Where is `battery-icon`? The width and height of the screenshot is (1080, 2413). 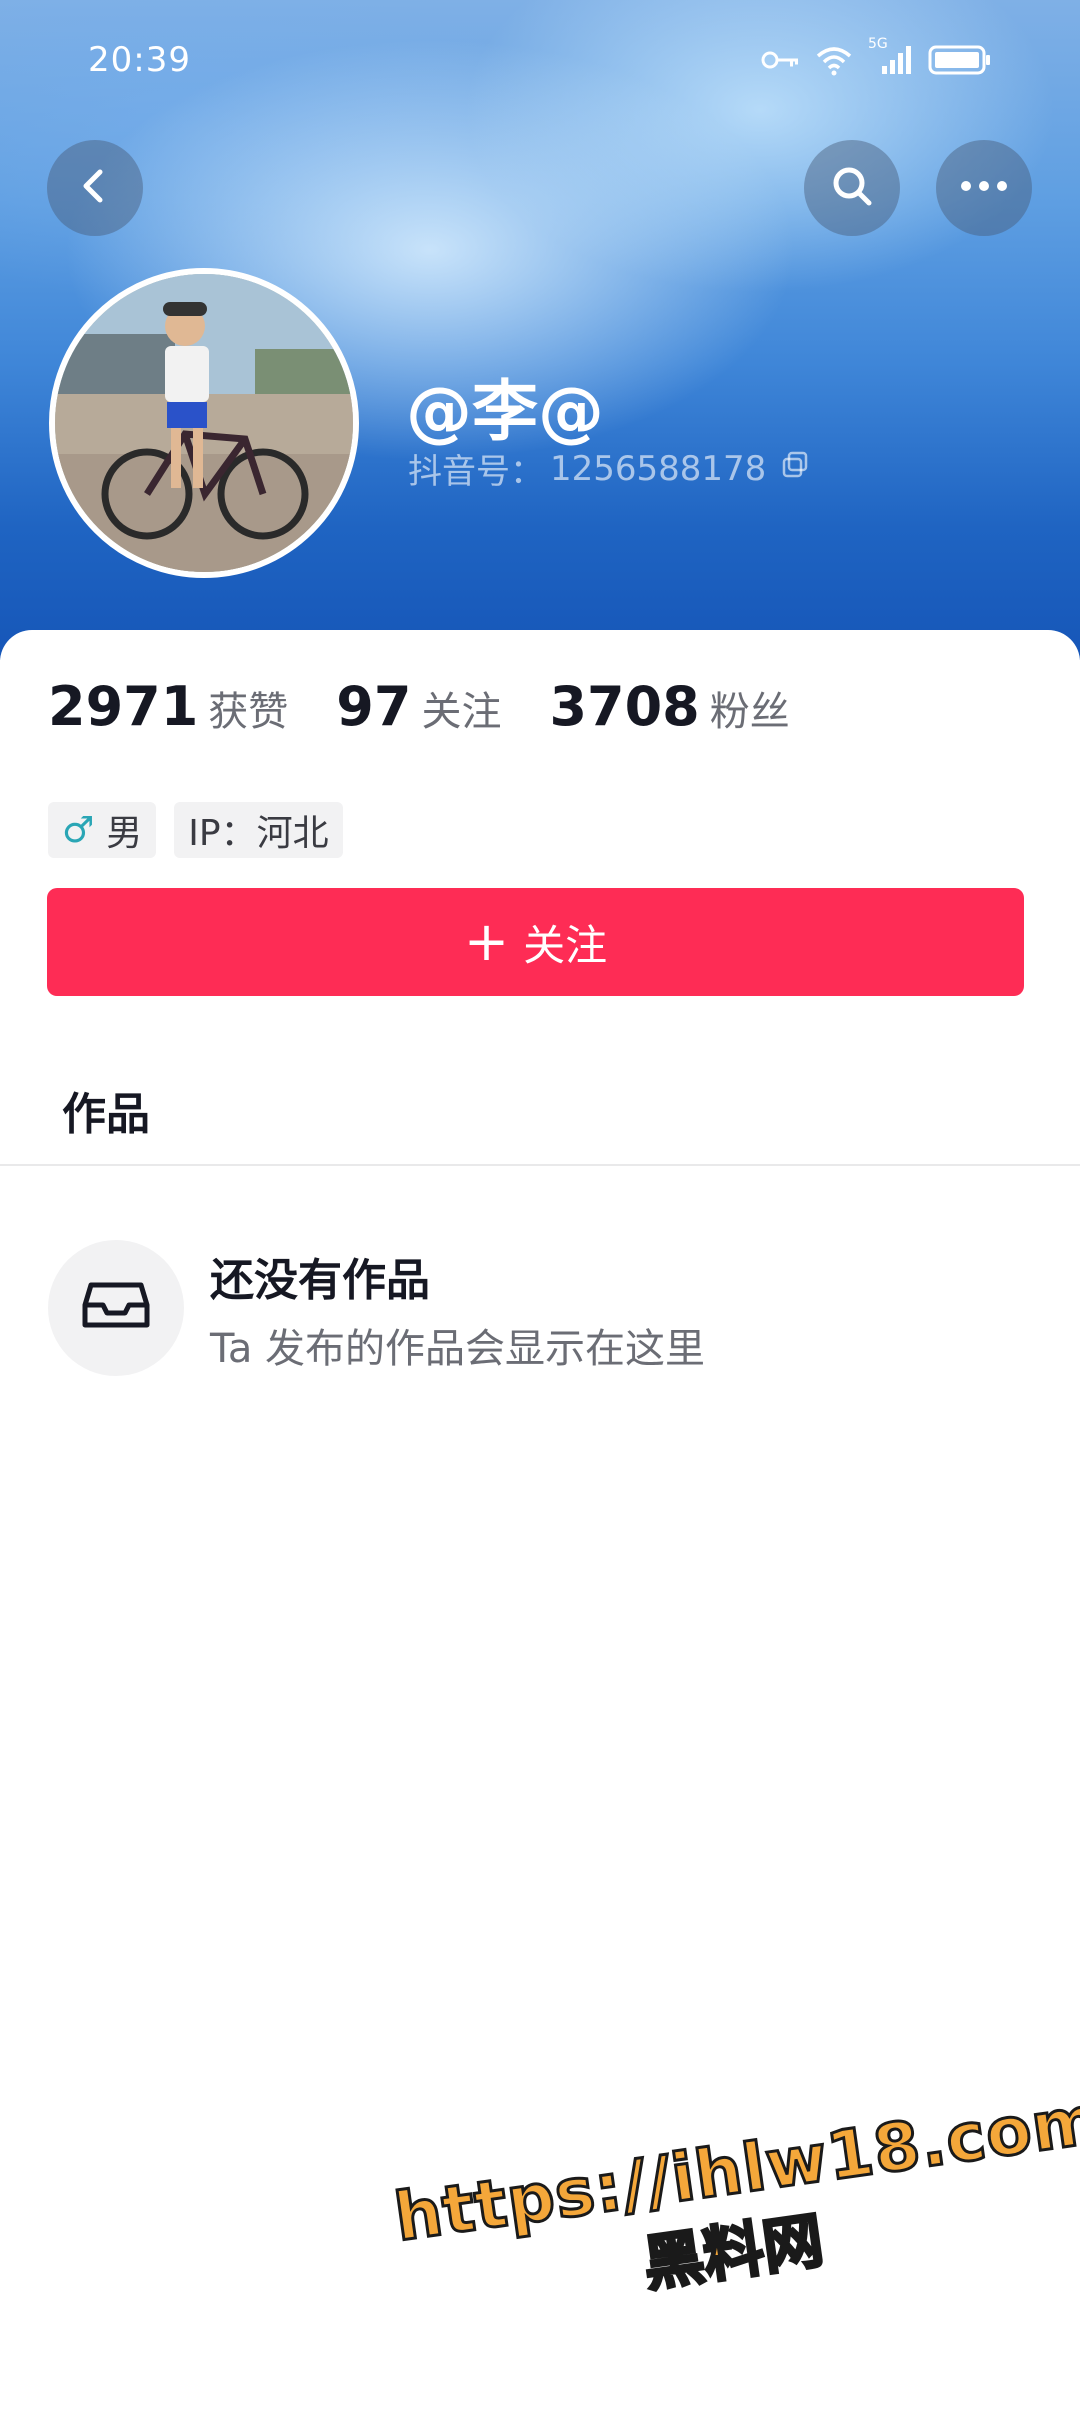
battery-icon is located at coordinates (960, 62).